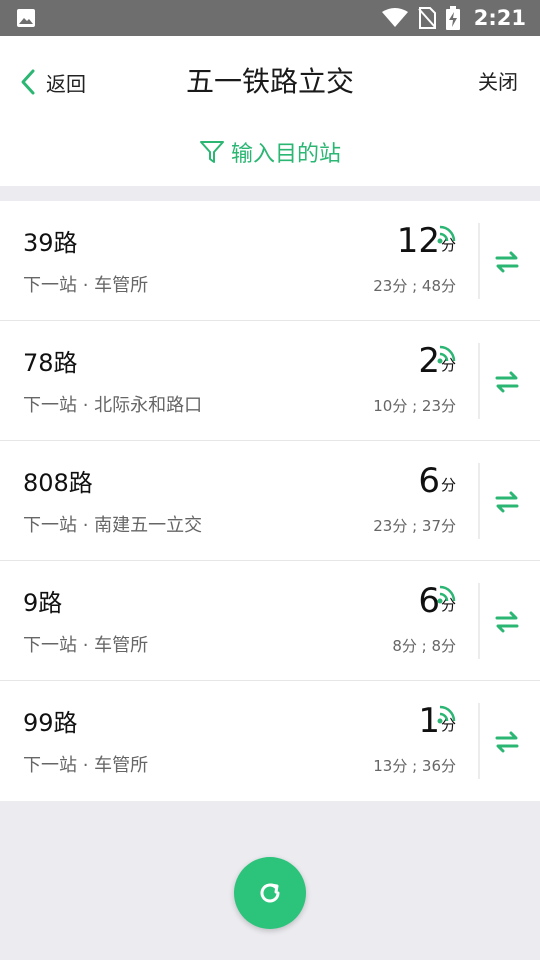  What do you see at coordinates (452, 18) in the screenshot?
I see `battery-charging-icon` at bounding box center [452, 18].